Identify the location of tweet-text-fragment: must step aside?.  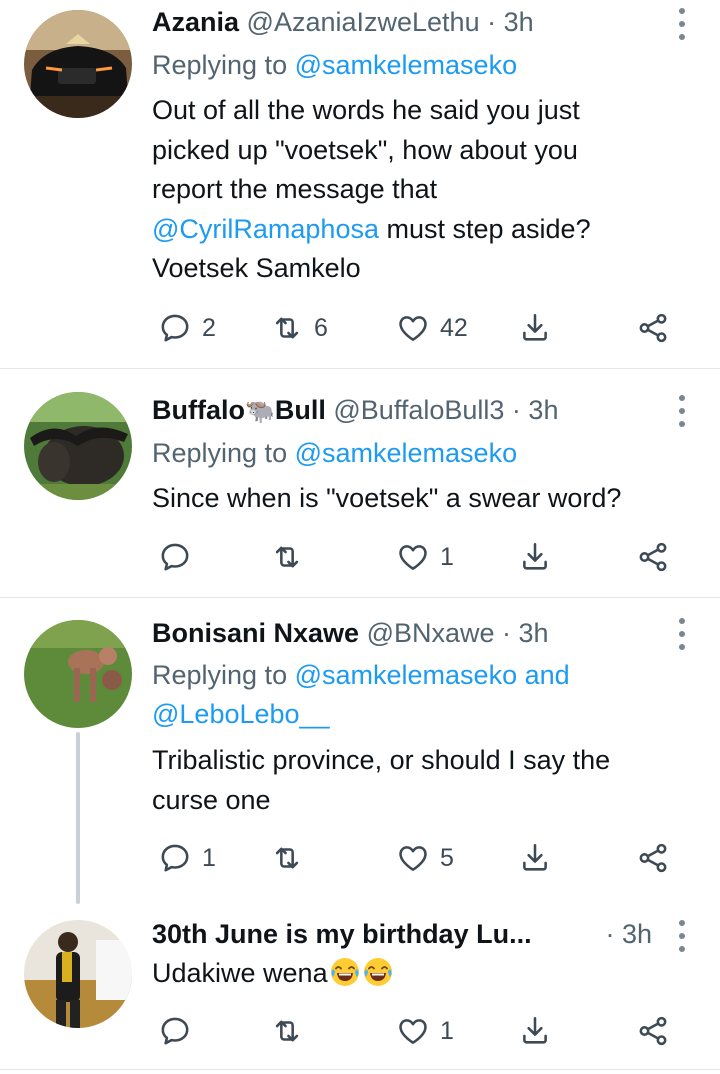
(484, 228).